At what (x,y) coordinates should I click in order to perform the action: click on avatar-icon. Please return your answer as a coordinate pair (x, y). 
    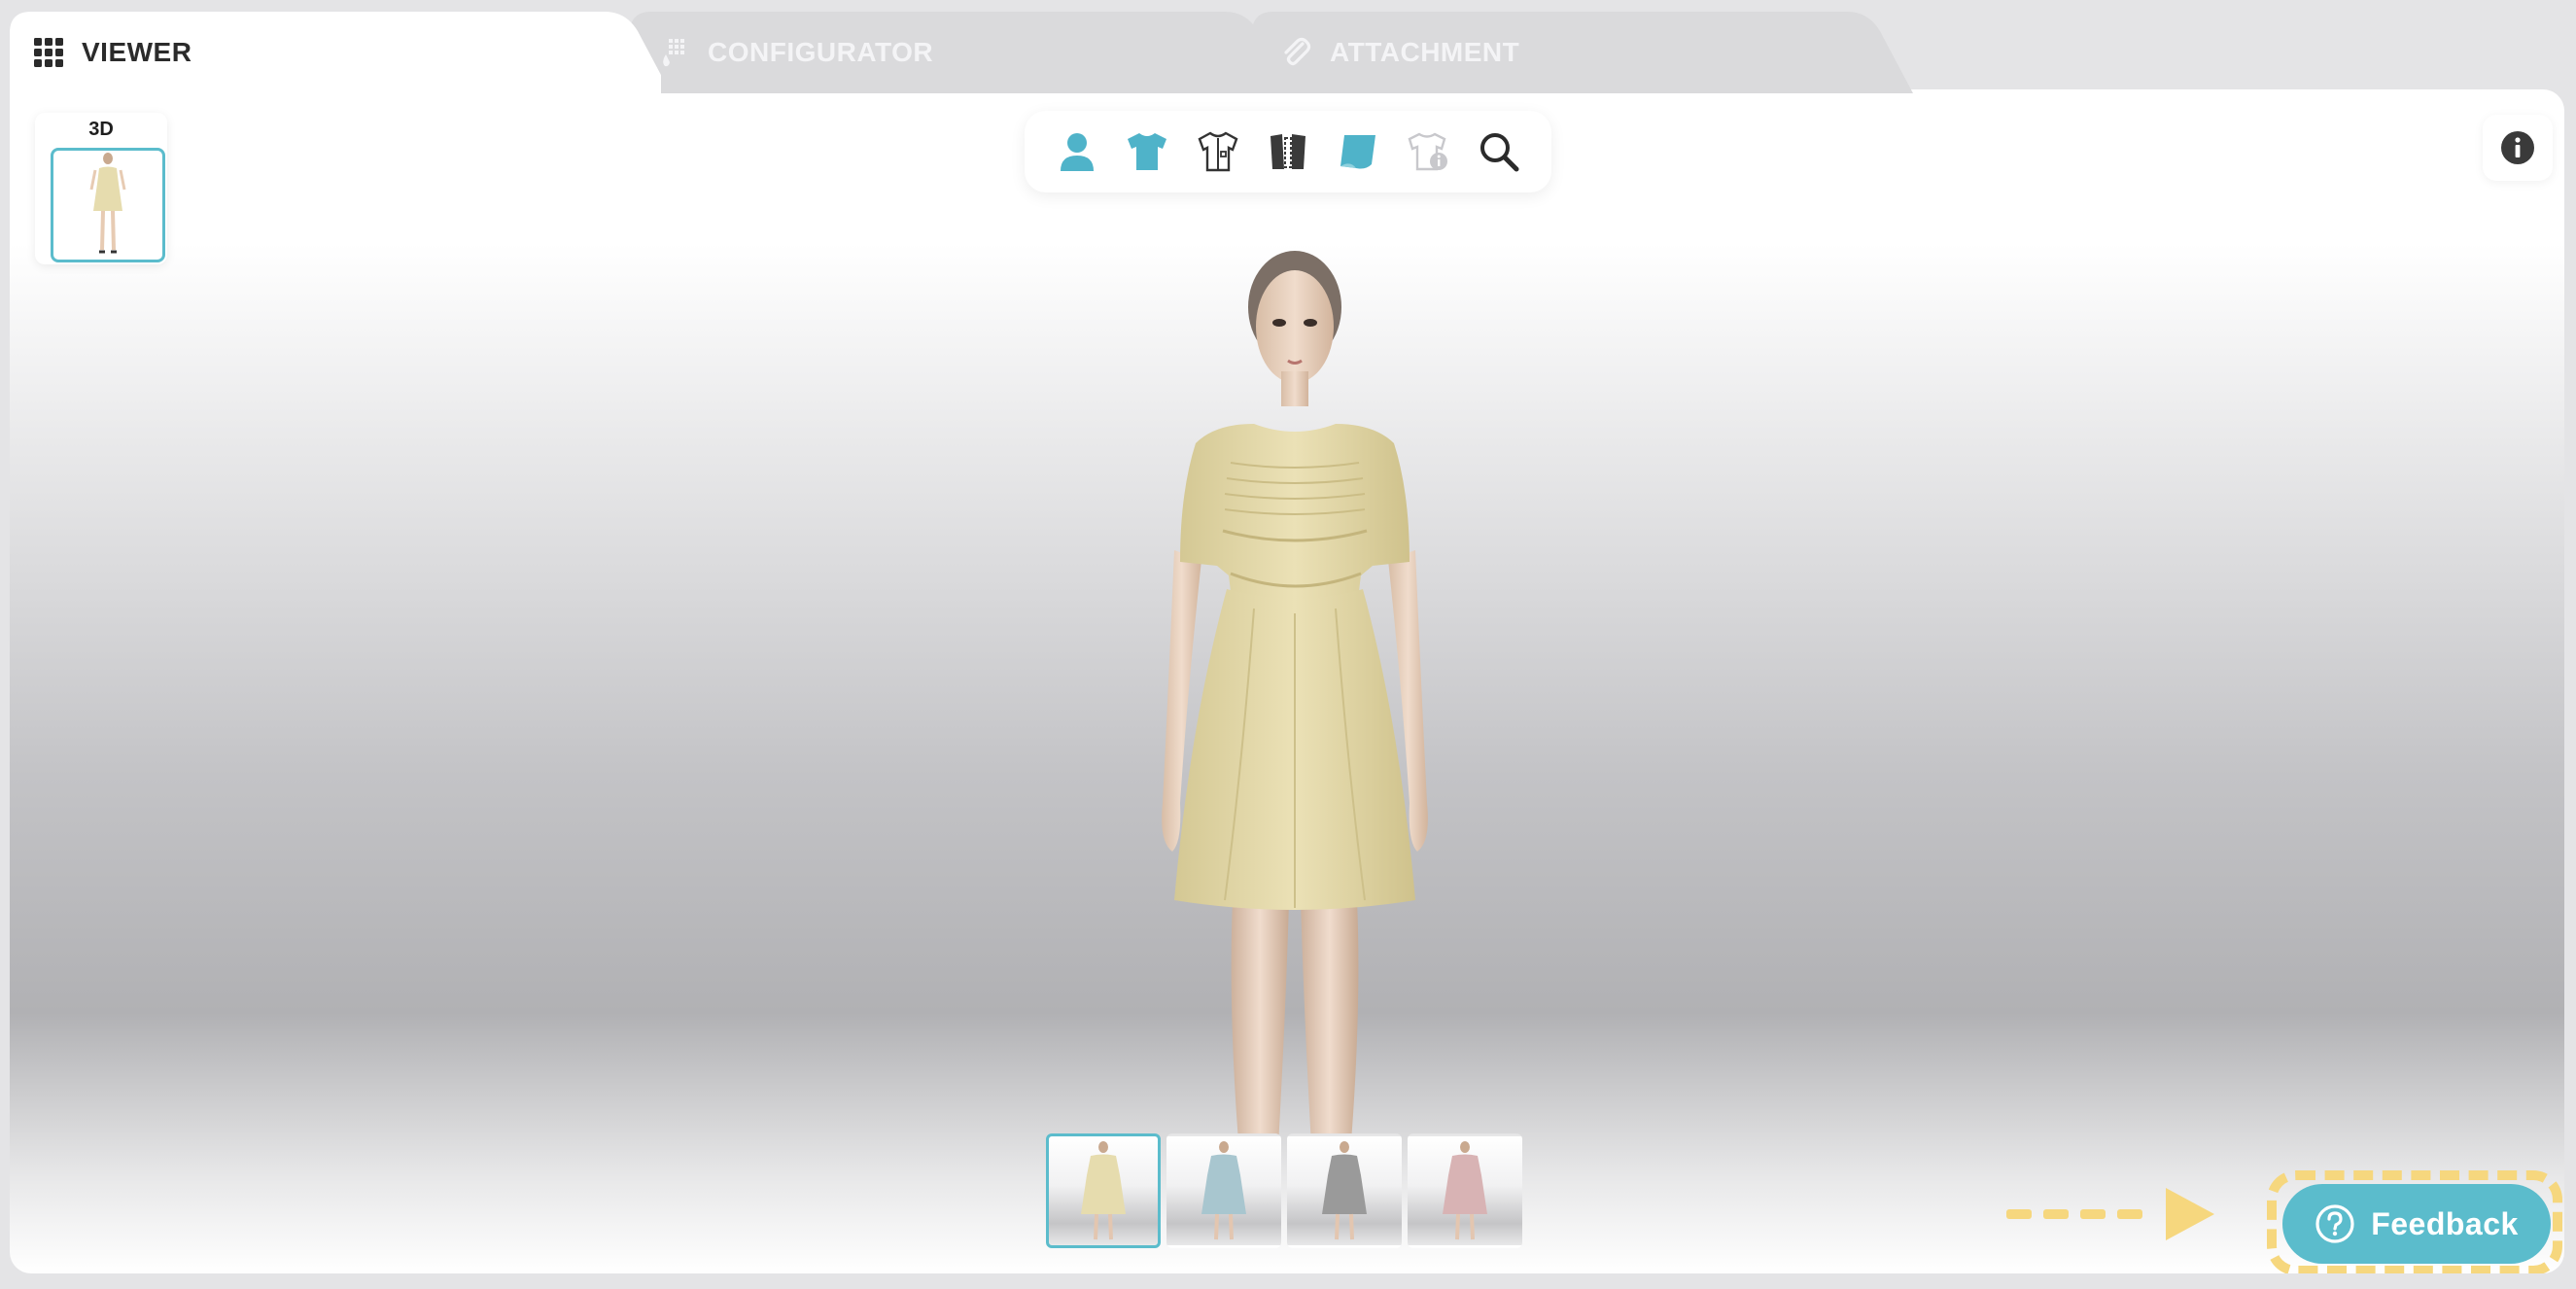
    Looking at the image, I should click on (1078, 152).